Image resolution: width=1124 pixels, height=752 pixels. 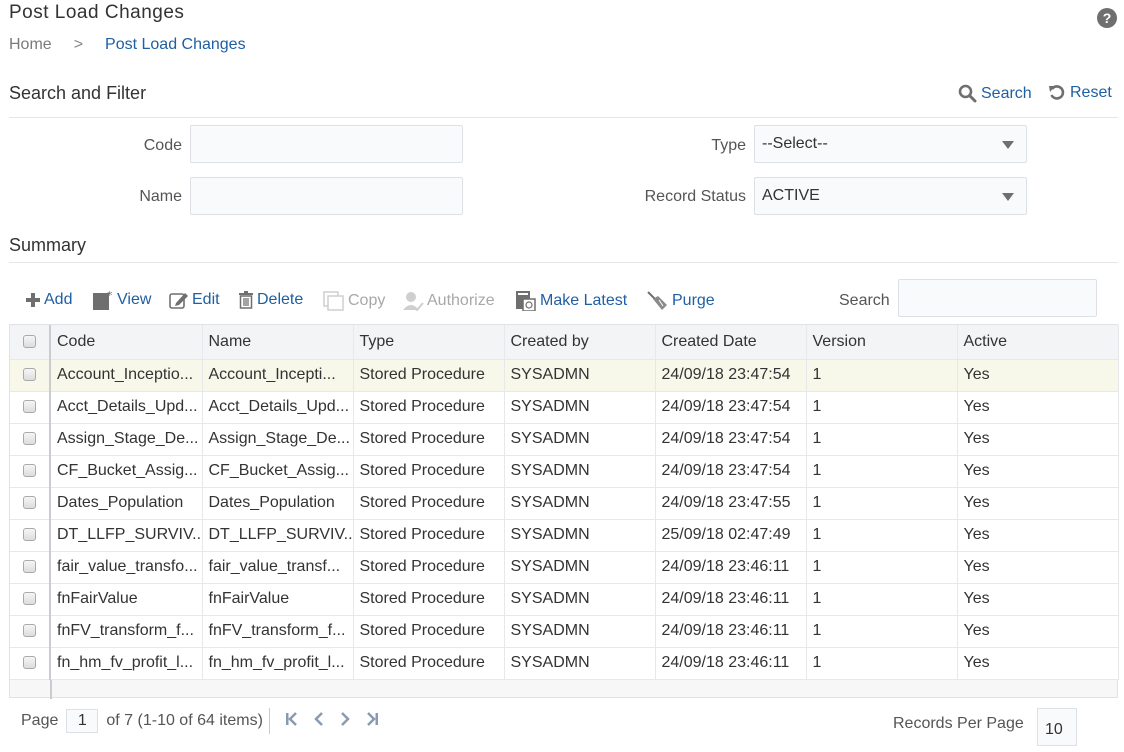 I want to click on type-select: --Select--, so click(x=890, y=144).